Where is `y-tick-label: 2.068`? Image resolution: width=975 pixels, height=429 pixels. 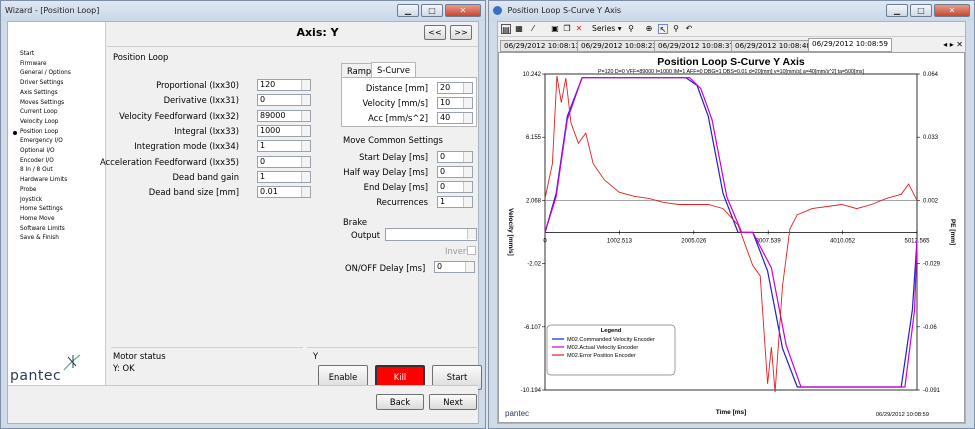
y-tick-label: 2.068 is located at coordinates (534, 201).